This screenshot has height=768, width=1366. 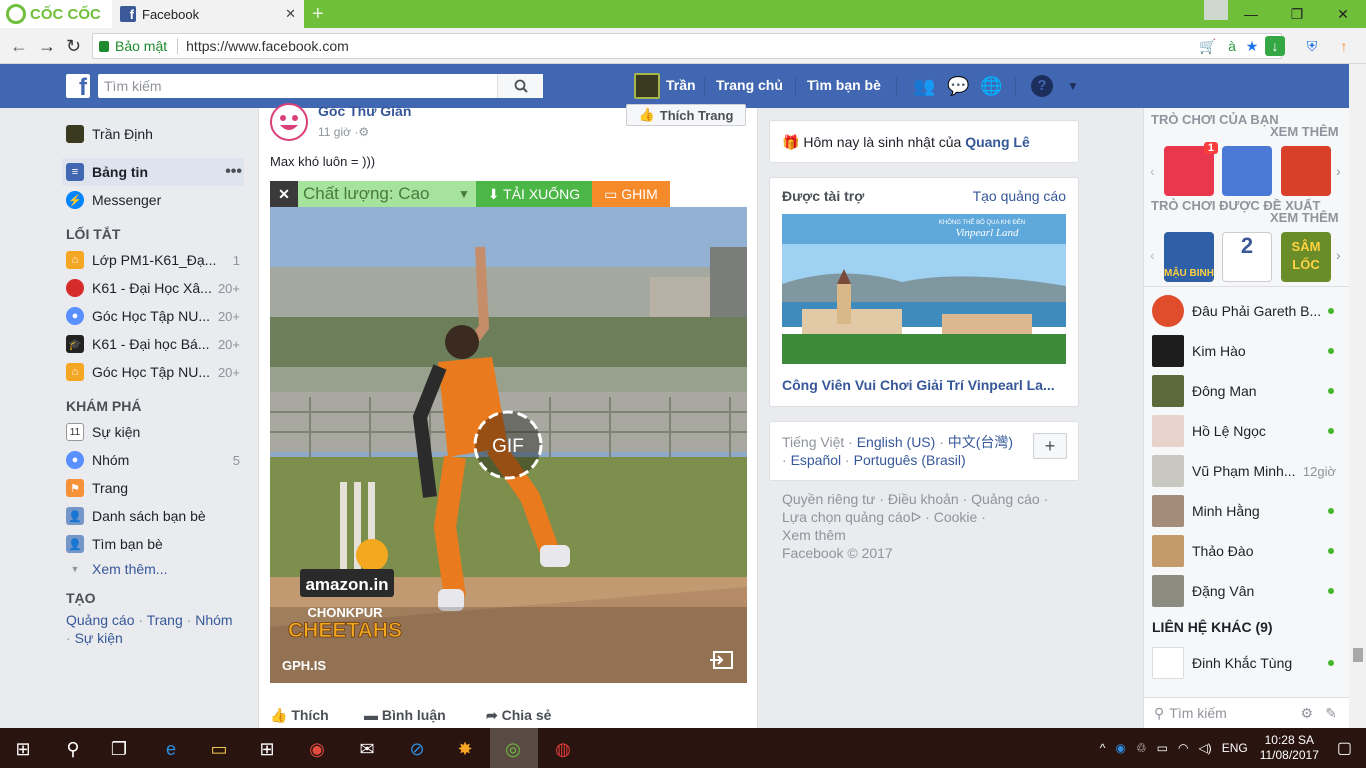 I want to click on bookmark-star-icon: ★, so click(x=1252, y=46).